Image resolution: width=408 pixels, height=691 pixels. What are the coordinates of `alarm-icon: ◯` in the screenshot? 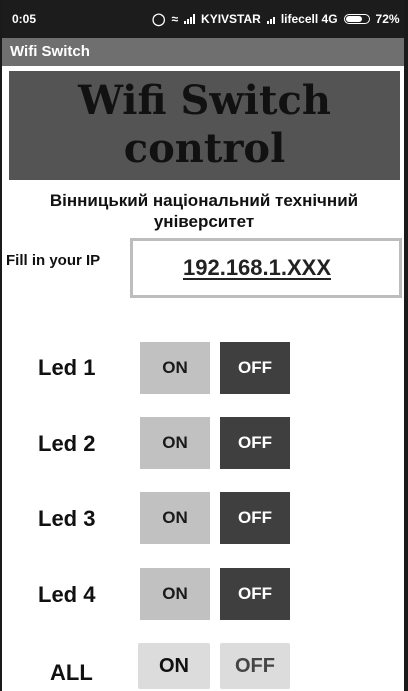 It's located at (159, 19).